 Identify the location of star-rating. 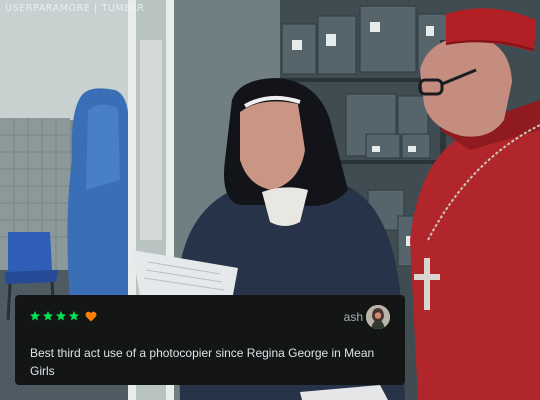
(54, 316).